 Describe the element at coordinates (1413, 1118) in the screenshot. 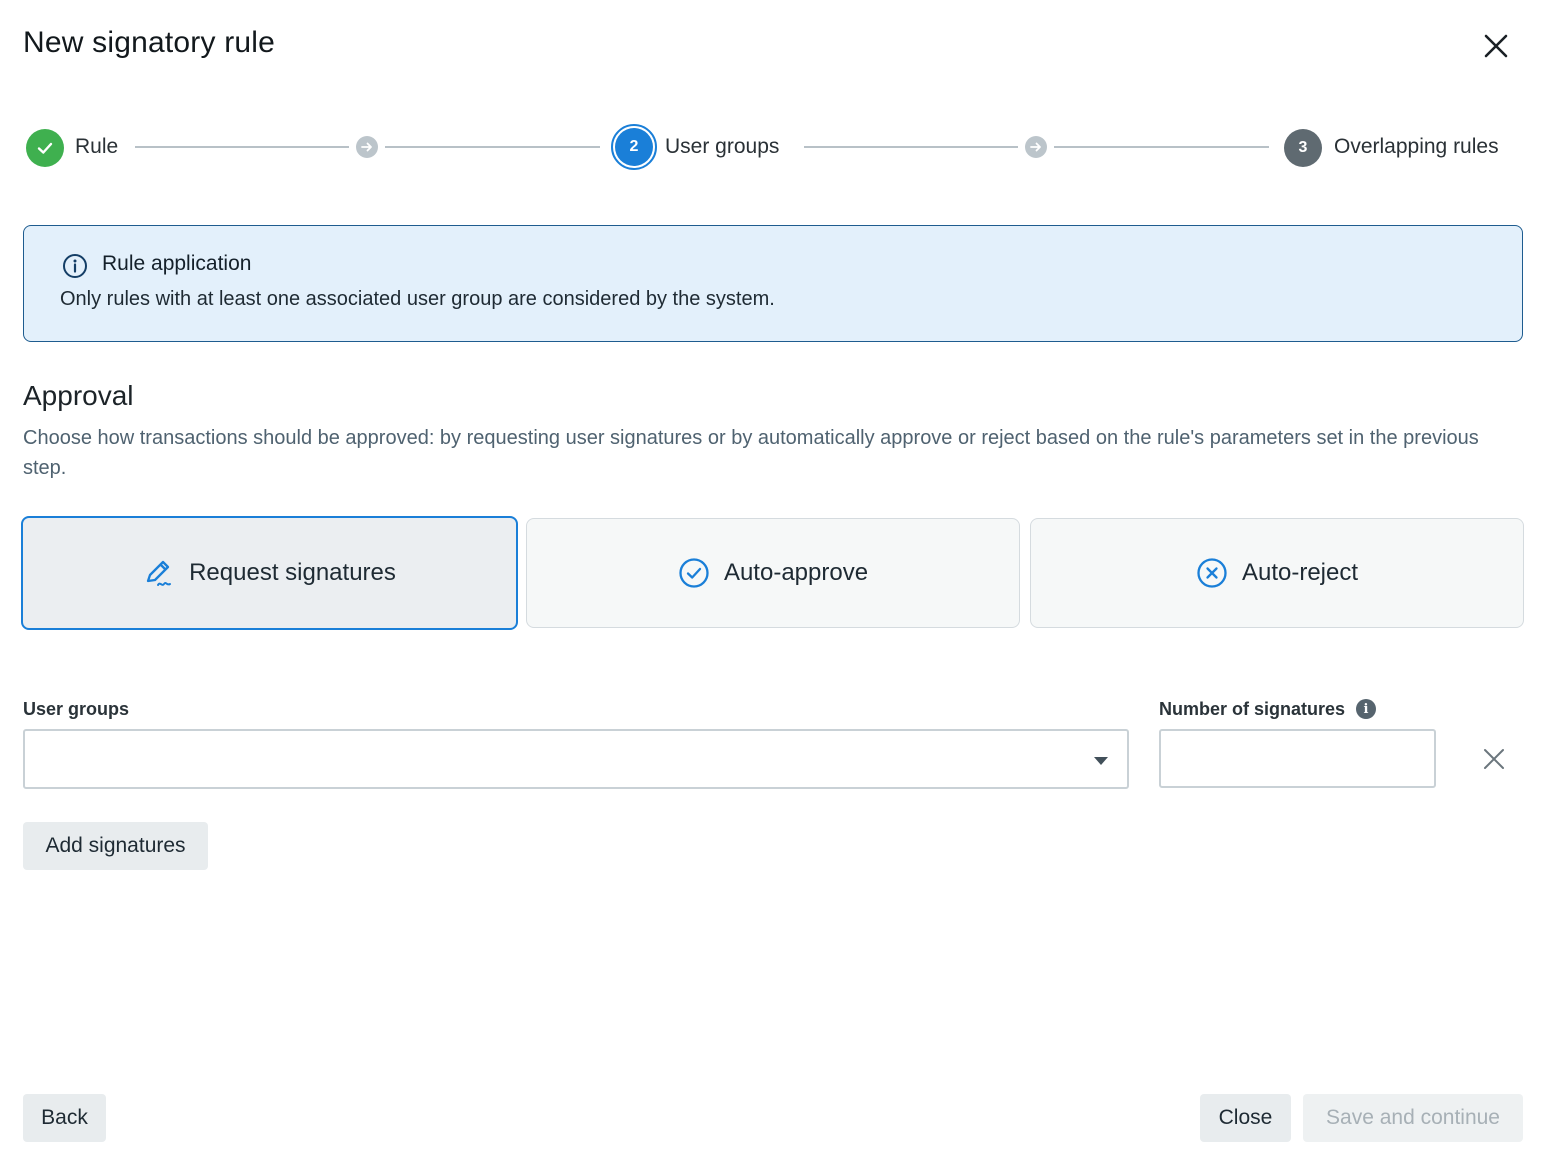

I see `save-and-continue-button: Save and continue` at that location.